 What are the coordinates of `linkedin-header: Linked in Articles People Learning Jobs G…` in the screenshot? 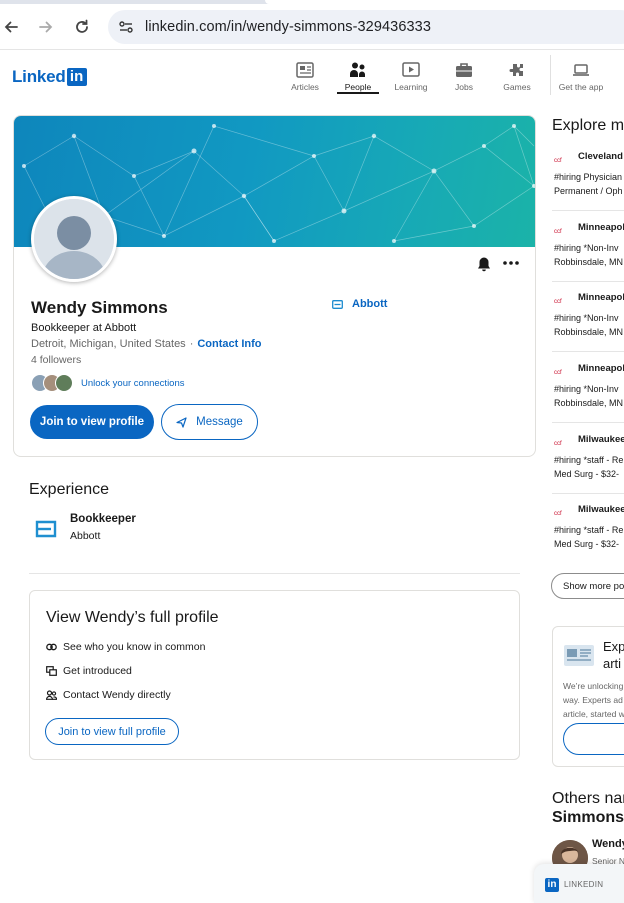 It's located at (312, 76).